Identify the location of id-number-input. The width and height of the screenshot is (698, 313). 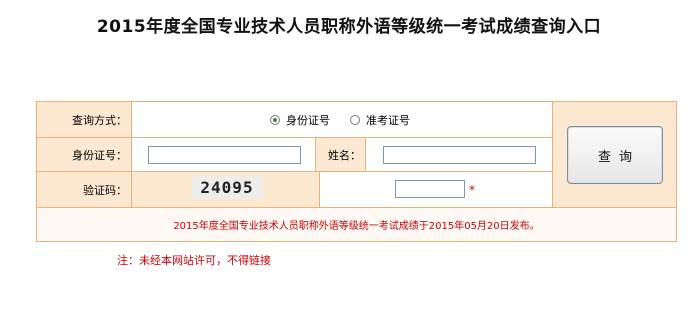
(224, 155).